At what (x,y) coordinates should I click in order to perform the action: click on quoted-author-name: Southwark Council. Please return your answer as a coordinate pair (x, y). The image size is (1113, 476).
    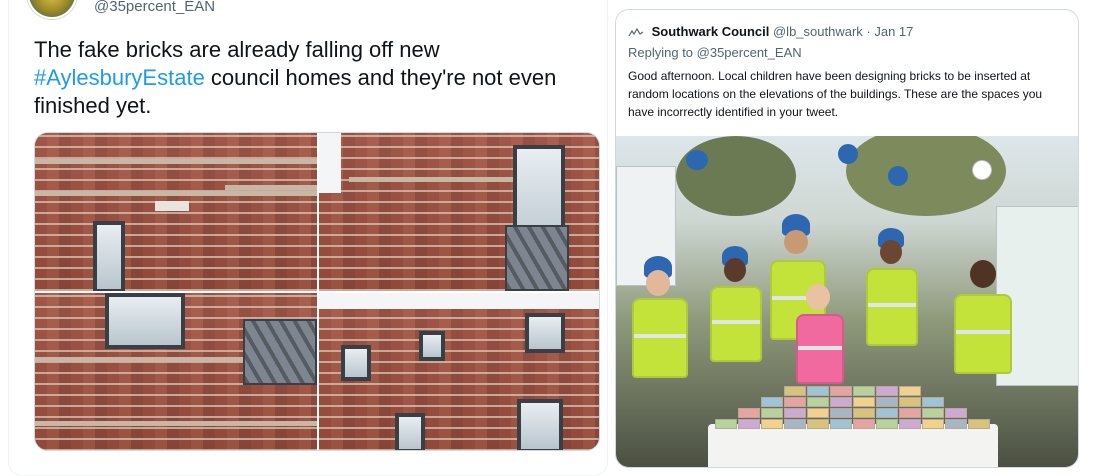
    Looking at the image, I should click on (711, 31).